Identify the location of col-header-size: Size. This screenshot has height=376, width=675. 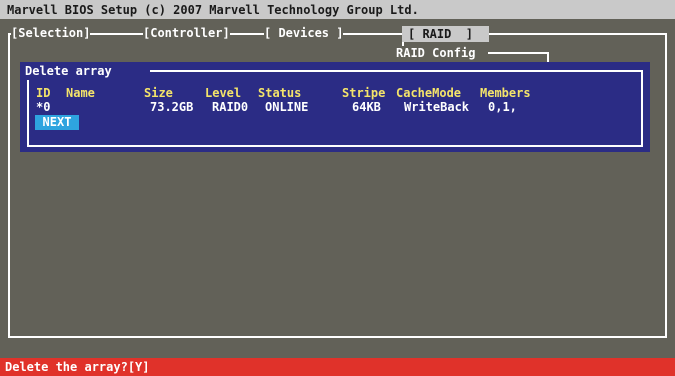
(158, 93).